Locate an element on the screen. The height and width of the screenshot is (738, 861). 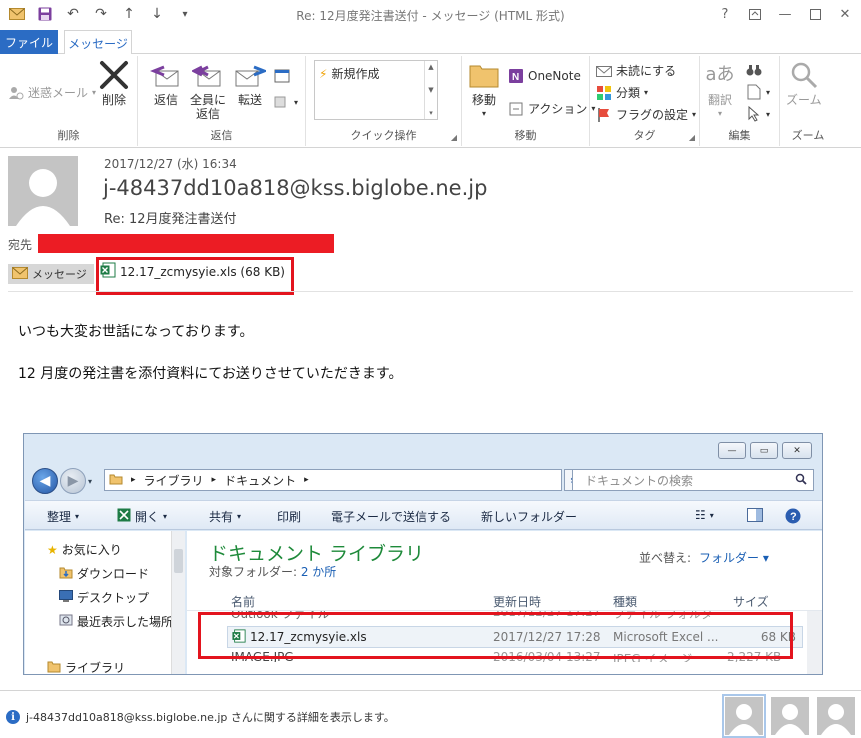
junk-button: 迷惑メール ▾ is located at coordinates (52, 92).